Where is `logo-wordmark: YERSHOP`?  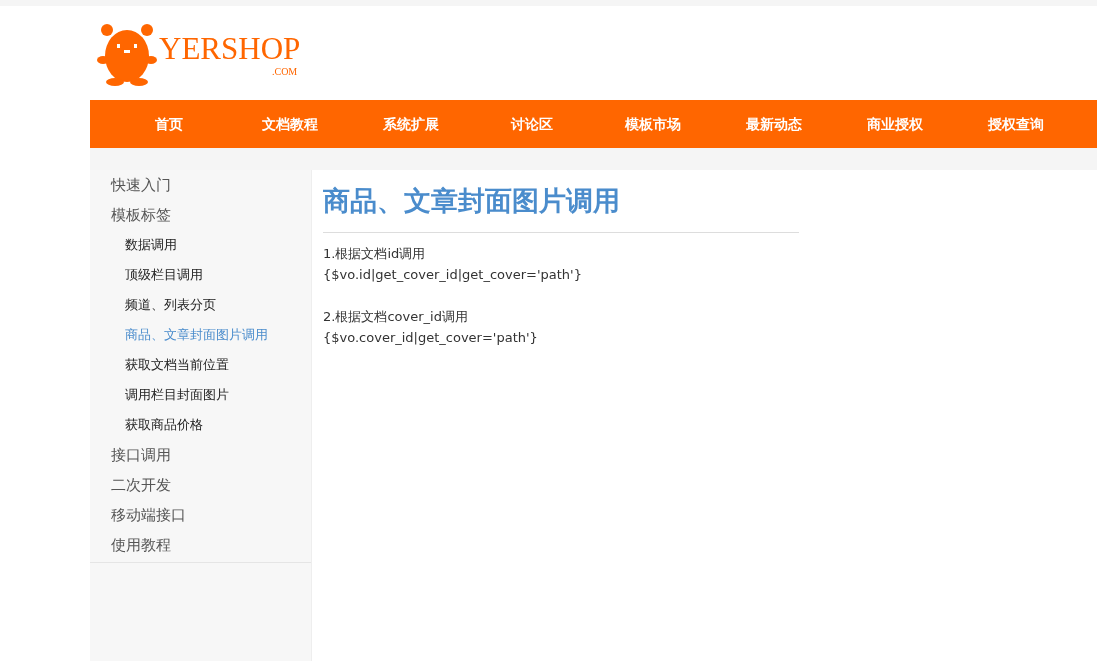
logo-wordmark: YERSHOP is located at coordinates (230, 49).